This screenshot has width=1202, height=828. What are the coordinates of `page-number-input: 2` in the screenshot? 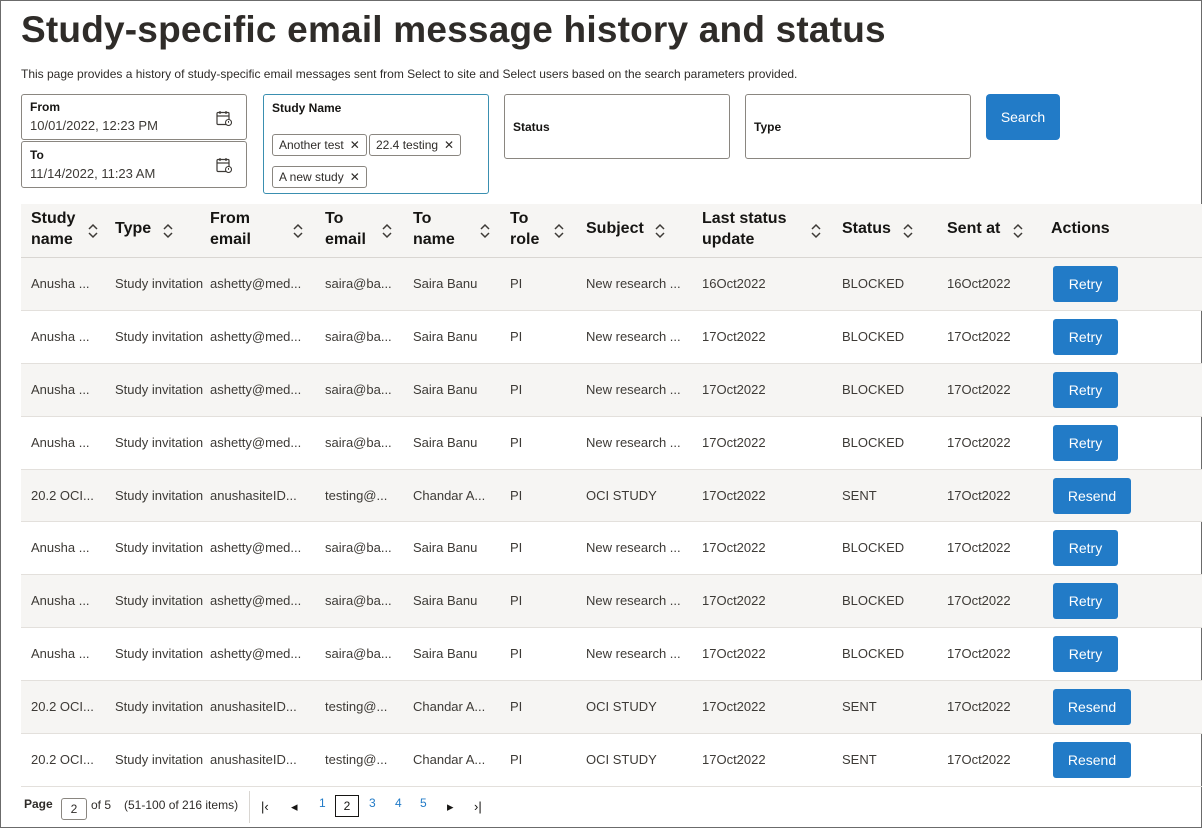 It's located at (74, 809).